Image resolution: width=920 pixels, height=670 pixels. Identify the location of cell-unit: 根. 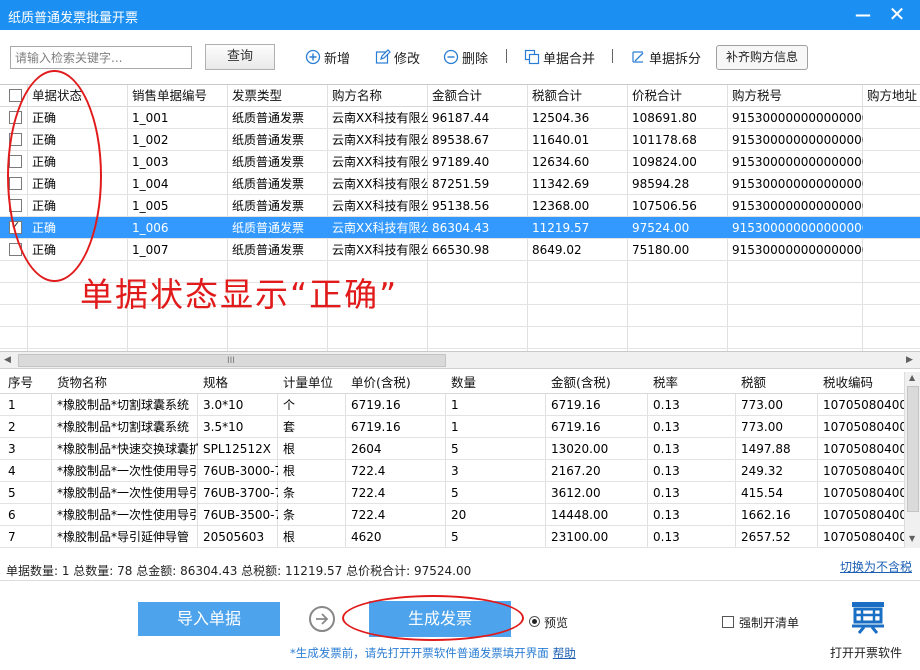
(289, 537).